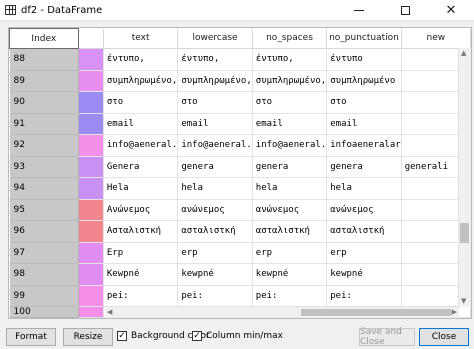 This screenshot has height=349, width=474. What do you see at coordinates (44, 253) in the screenshot?
I see `row-index-cell: 97` at bounding box center [44, 253].